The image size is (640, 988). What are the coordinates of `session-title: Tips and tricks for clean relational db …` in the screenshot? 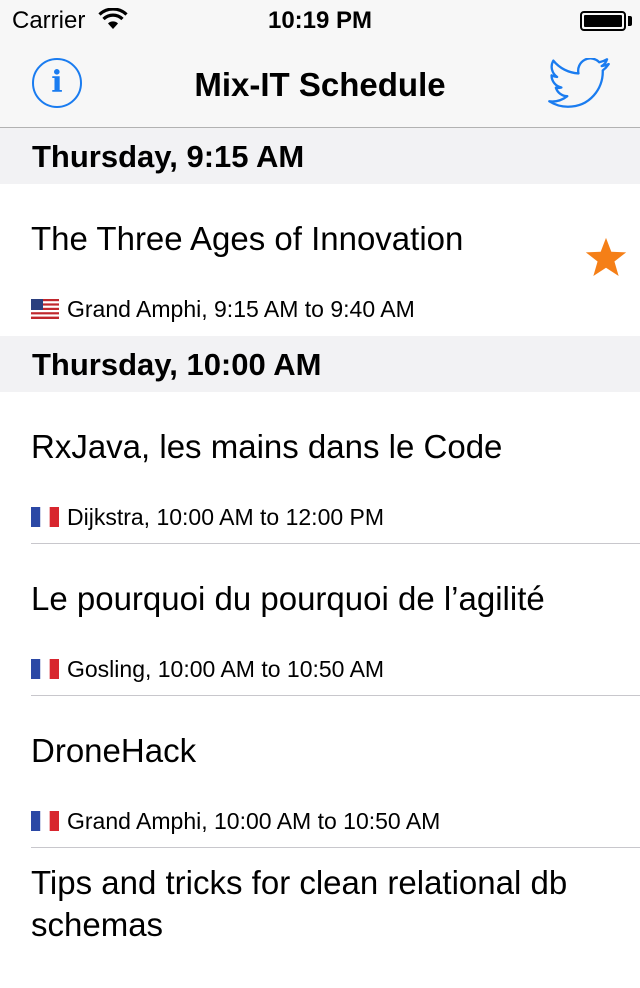 It's located at (299, 903).